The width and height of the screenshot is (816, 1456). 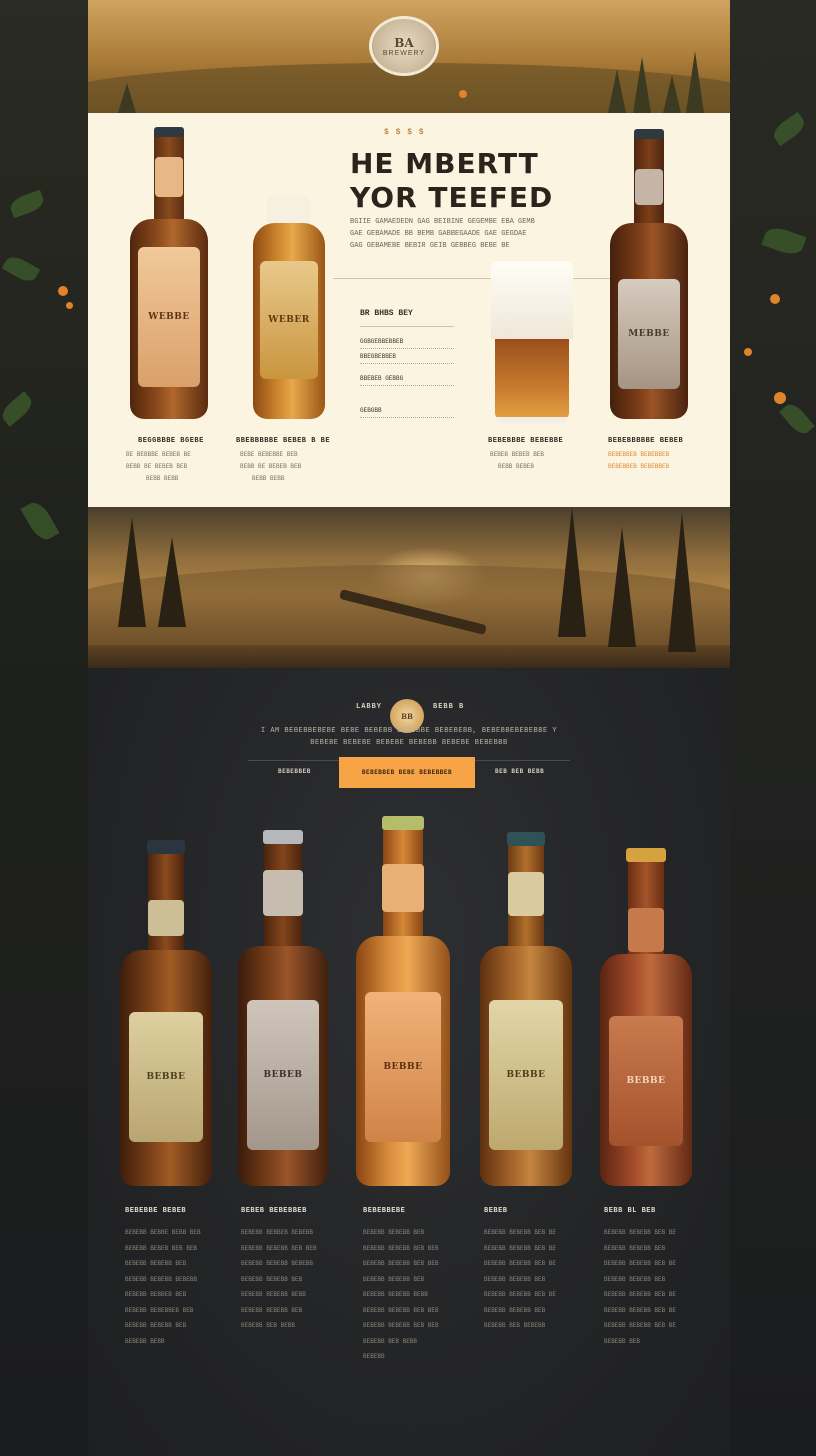 I want to click on bottle-amber-2: WEBER, so click(x=289, y=308).